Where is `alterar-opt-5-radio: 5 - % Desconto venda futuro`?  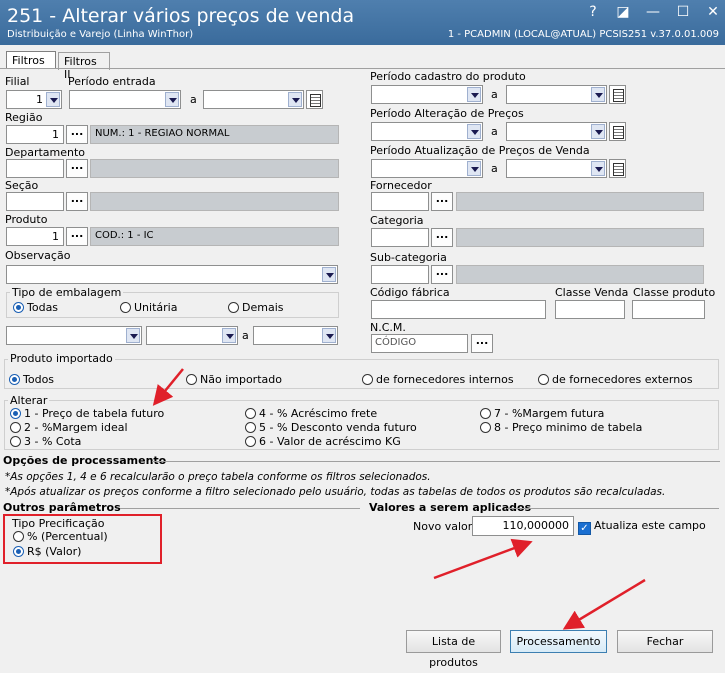 alterar-opt-5-radio: 5 - % Desconto venda futuro is located at coordinates (331, 427).